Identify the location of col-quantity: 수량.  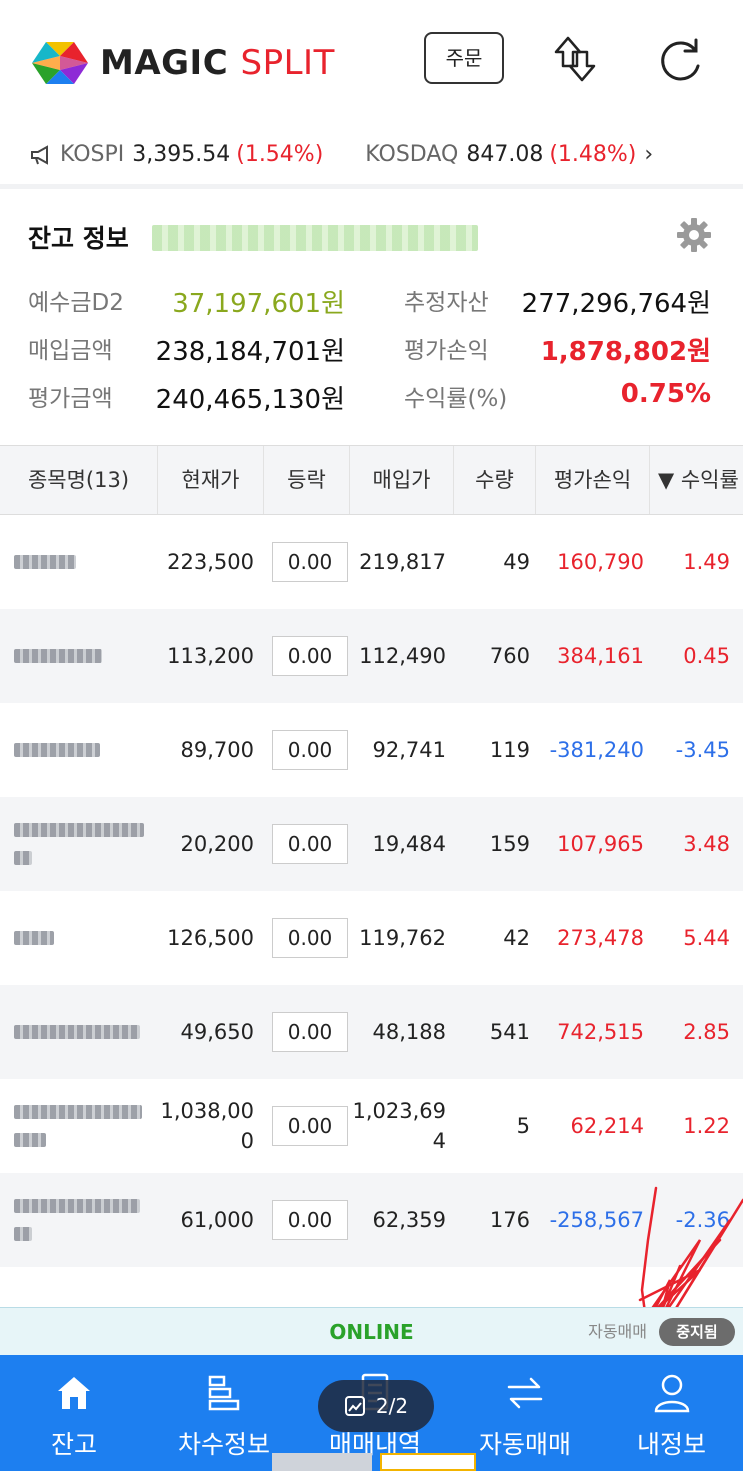
(495, 480).